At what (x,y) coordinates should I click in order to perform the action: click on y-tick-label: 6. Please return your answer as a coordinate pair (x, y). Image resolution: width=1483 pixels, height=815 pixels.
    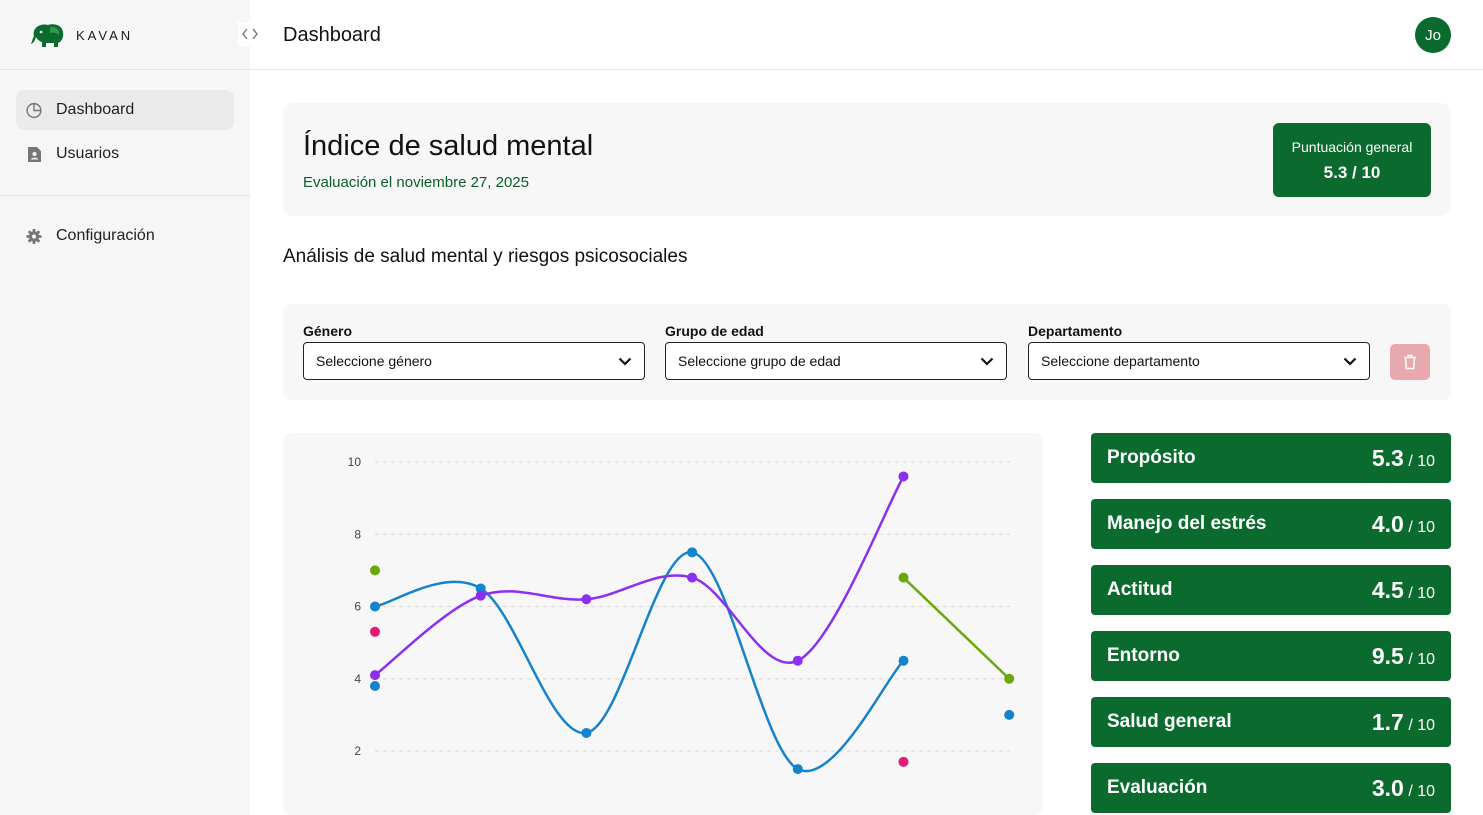
    Looking at the image, I should click on (357, 607).